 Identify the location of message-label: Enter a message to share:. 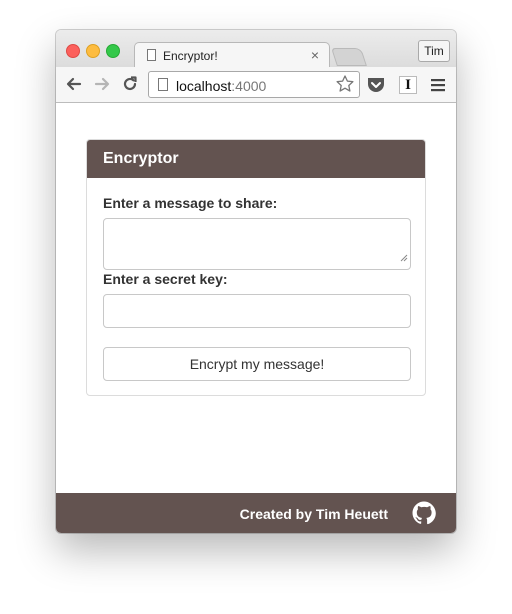
(190, 203).